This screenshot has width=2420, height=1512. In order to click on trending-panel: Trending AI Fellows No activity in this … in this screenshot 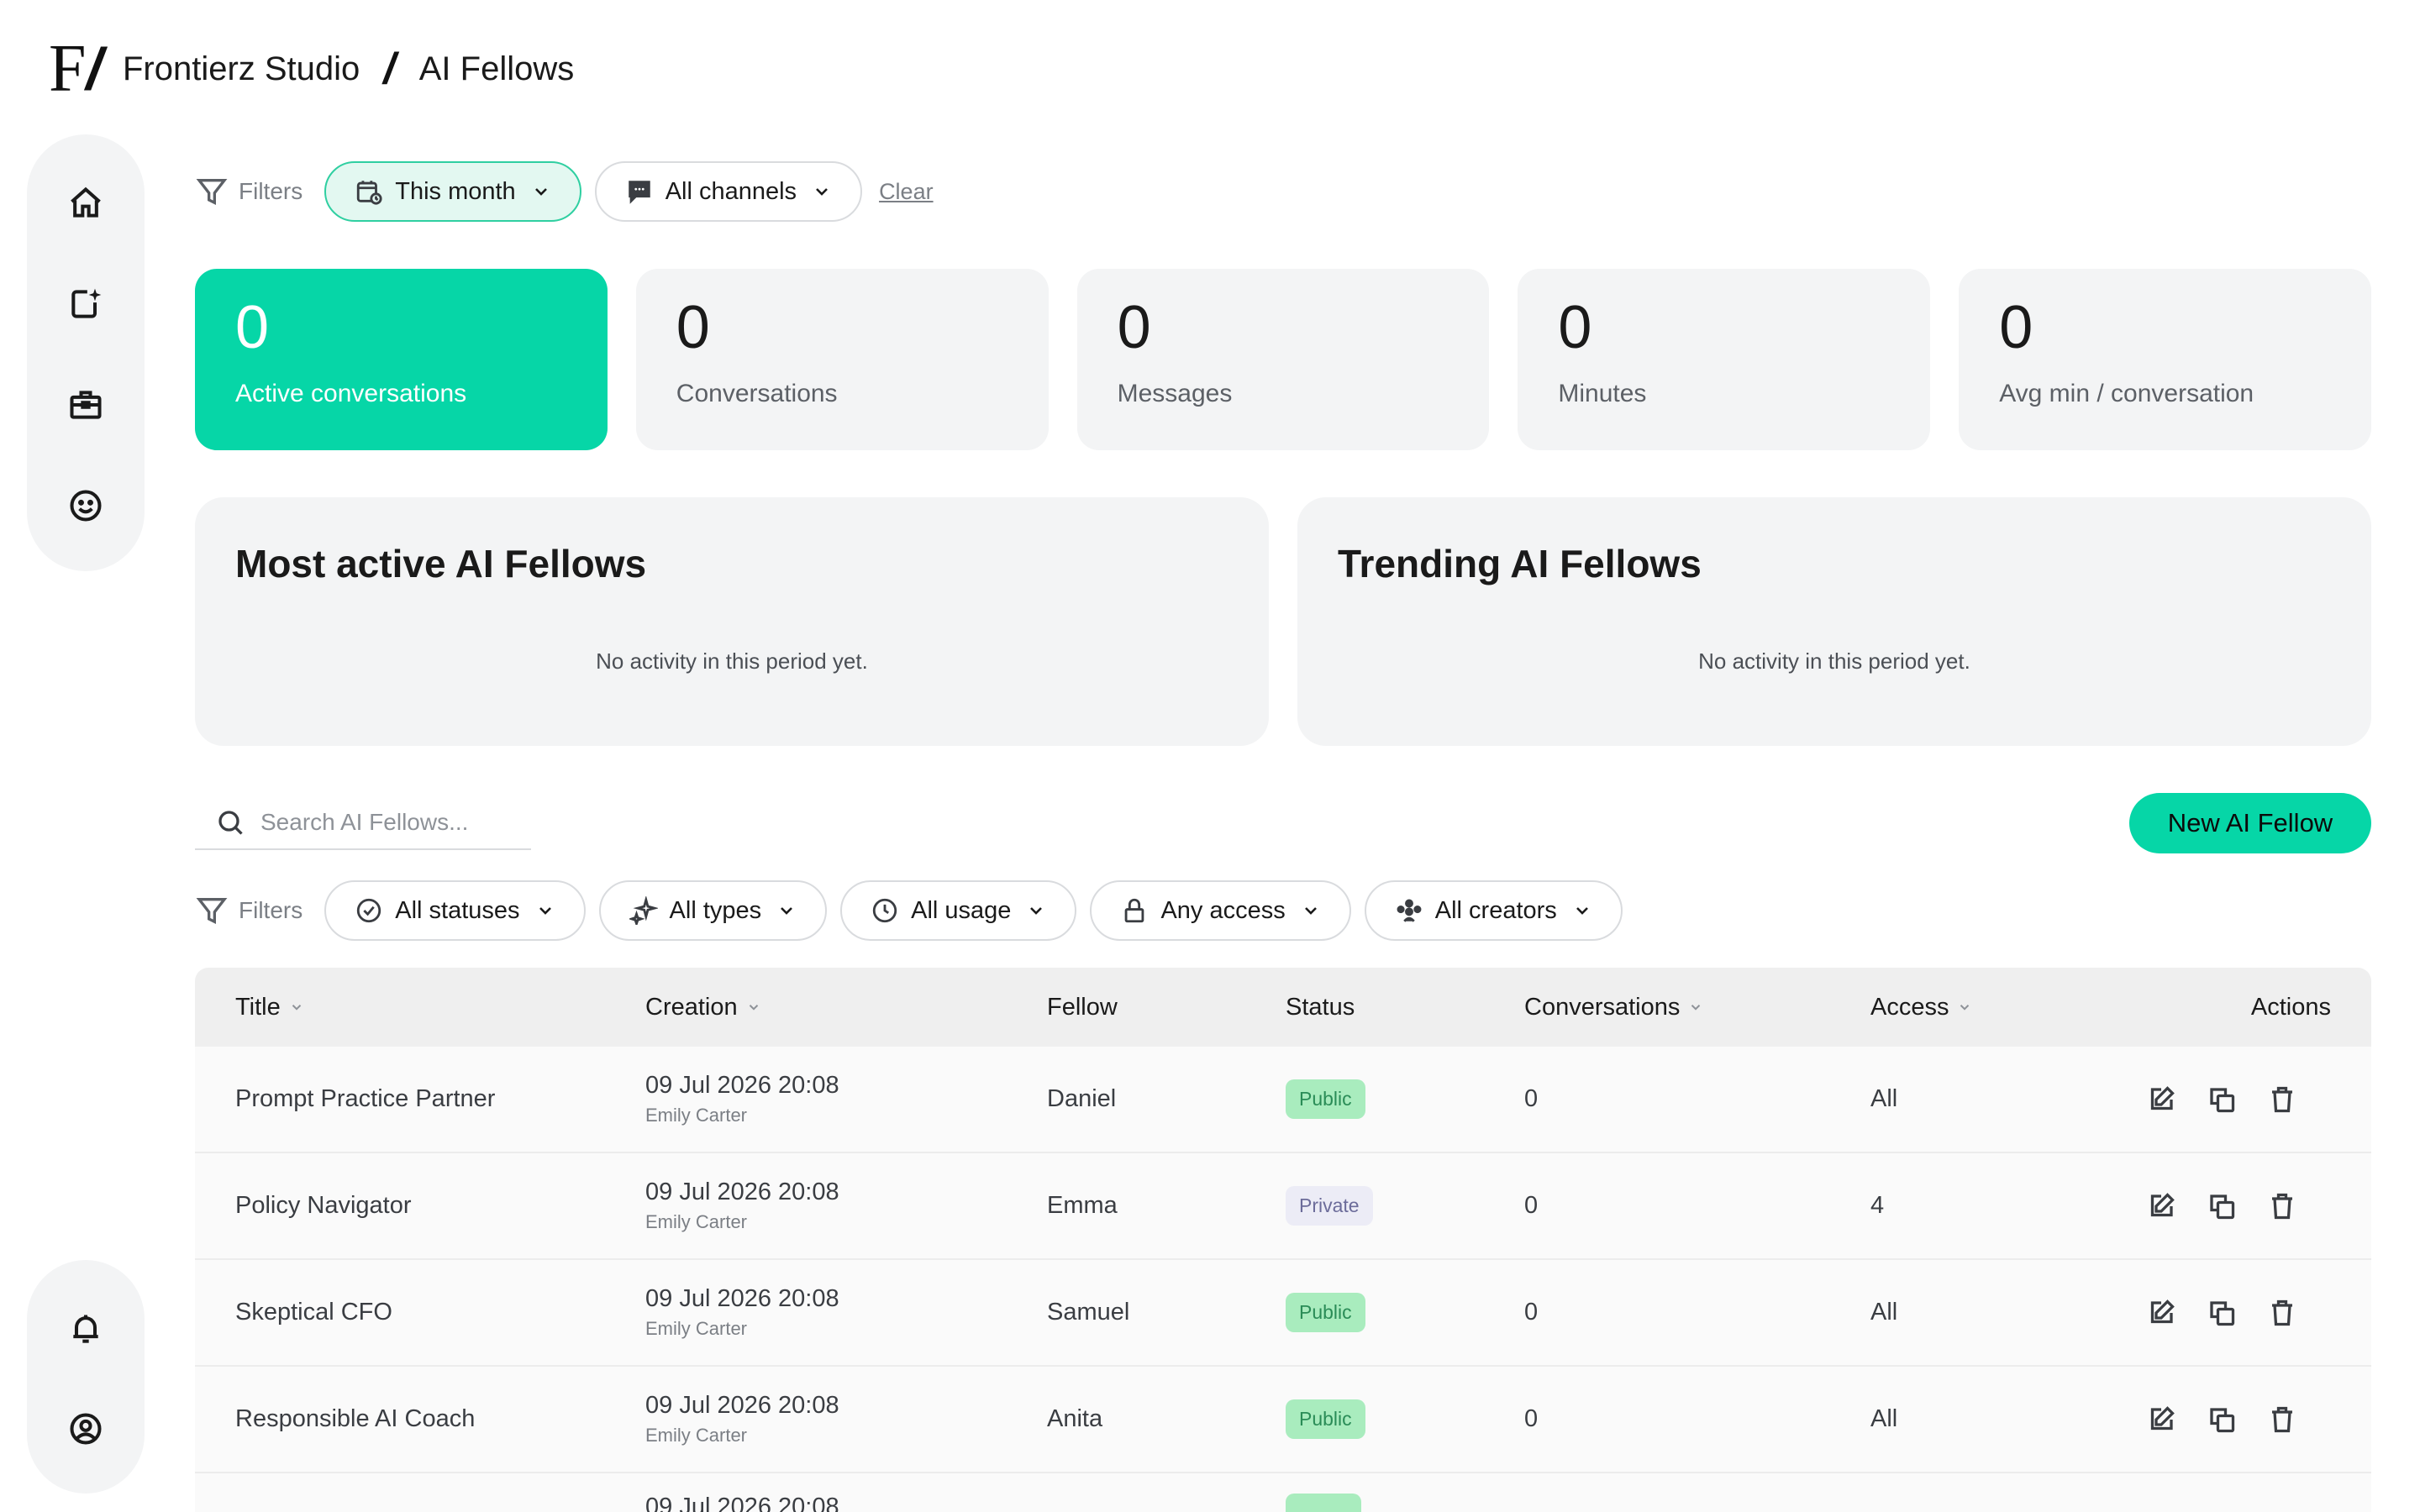, I will do `click(1834, 621)`.